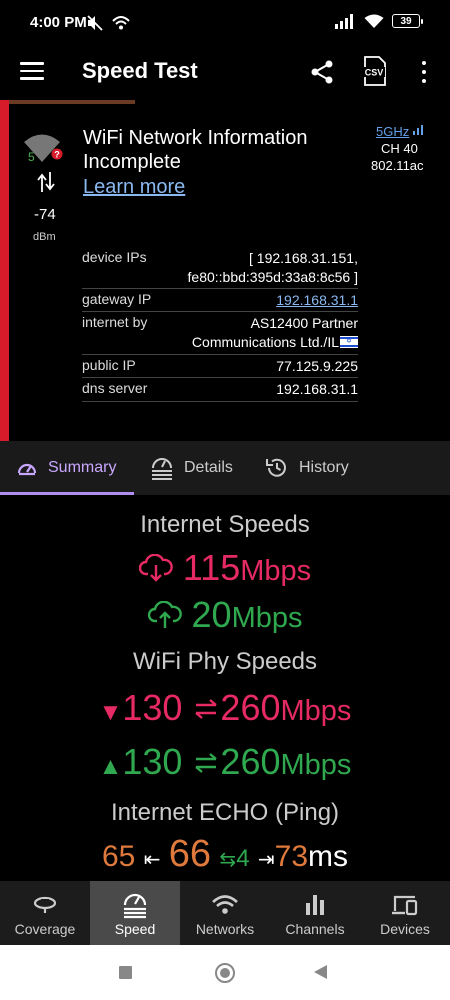  Describe the element at coordinates (140, 70) in the screenshot. I see `page-title: Speed Test` at that location.